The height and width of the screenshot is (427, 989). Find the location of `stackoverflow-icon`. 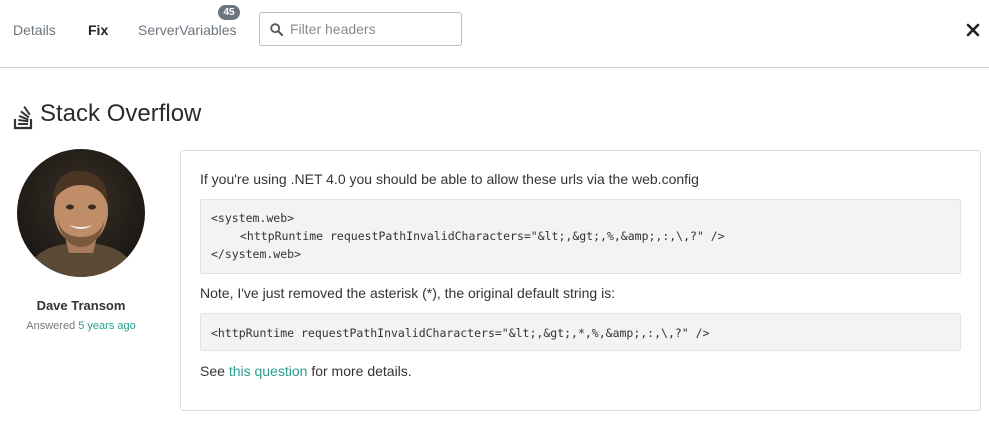

stackoverflow-icon is located at coordinates (23, 118).